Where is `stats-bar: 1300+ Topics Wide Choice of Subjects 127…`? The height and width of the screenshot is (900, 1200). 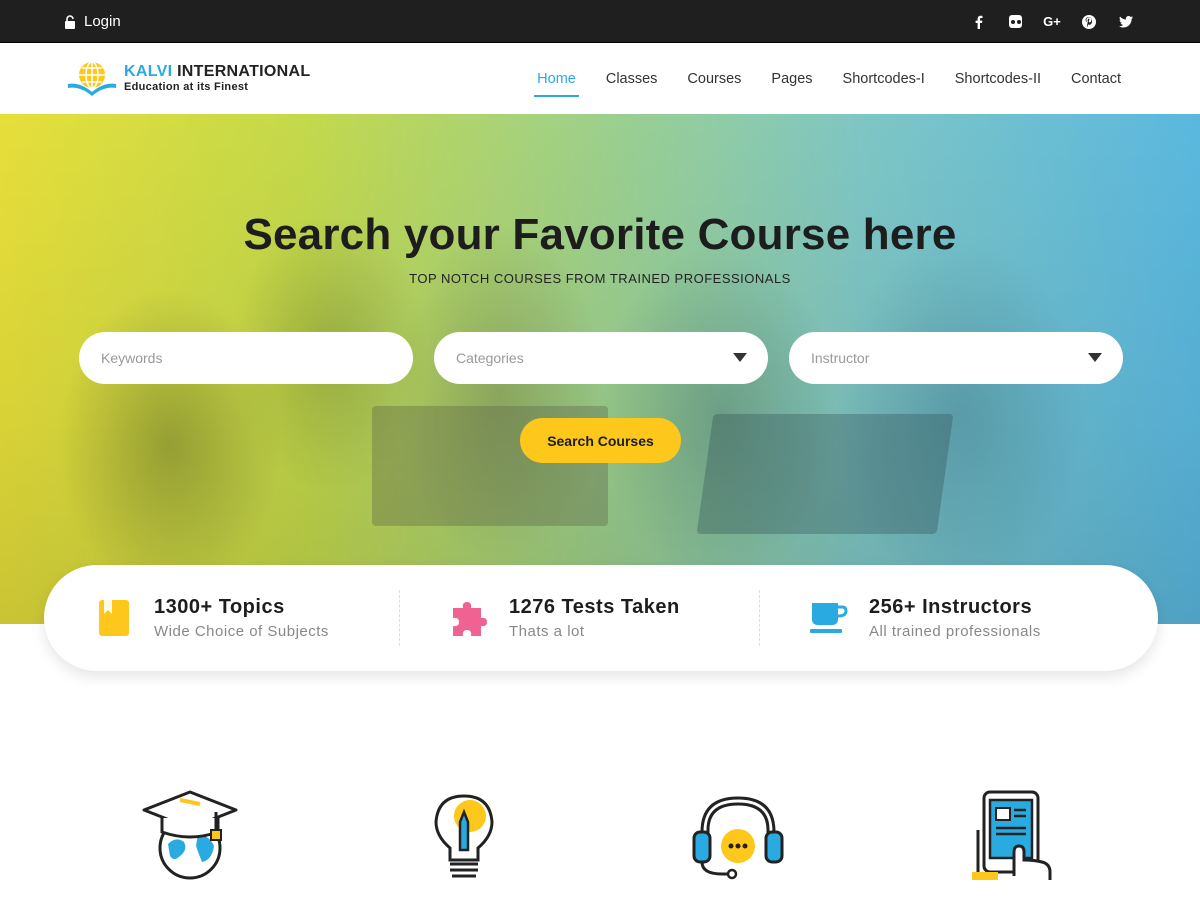
stats-bar: 1300+ Topics Wide Choice of Subjects 127… is located at coordinates (601, 618).